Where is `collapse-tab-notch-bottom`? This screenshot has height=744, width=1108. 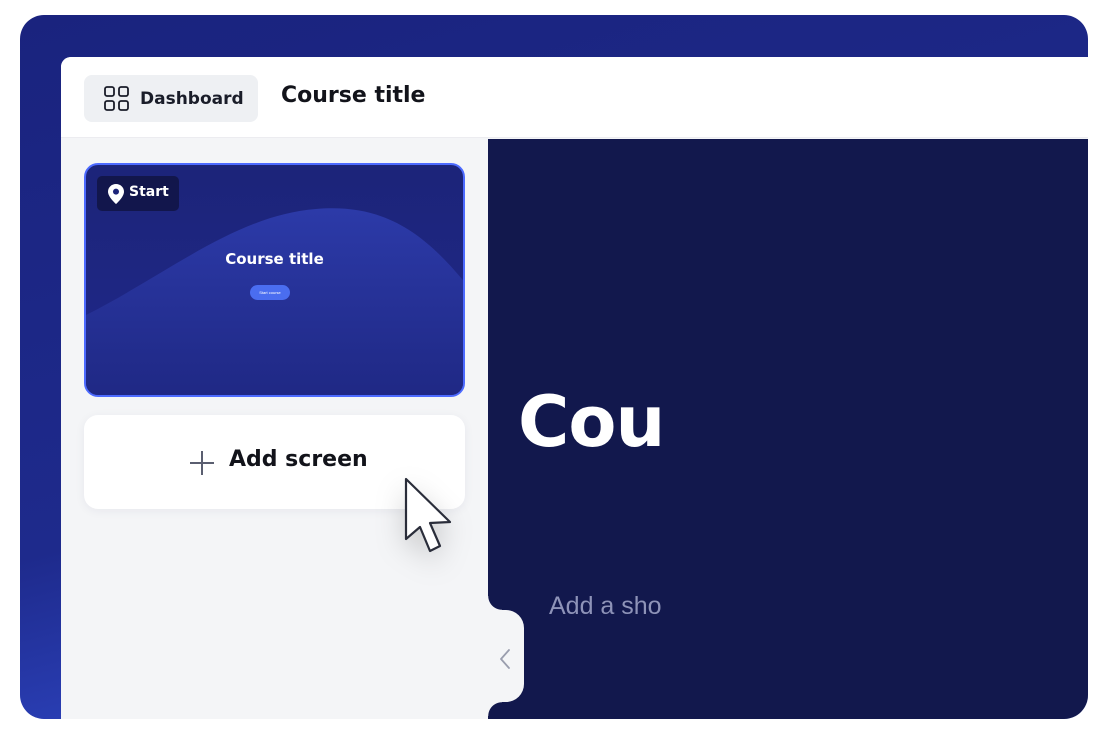
collapse-tab-notch-bottom is located at coordinates (495, 709).